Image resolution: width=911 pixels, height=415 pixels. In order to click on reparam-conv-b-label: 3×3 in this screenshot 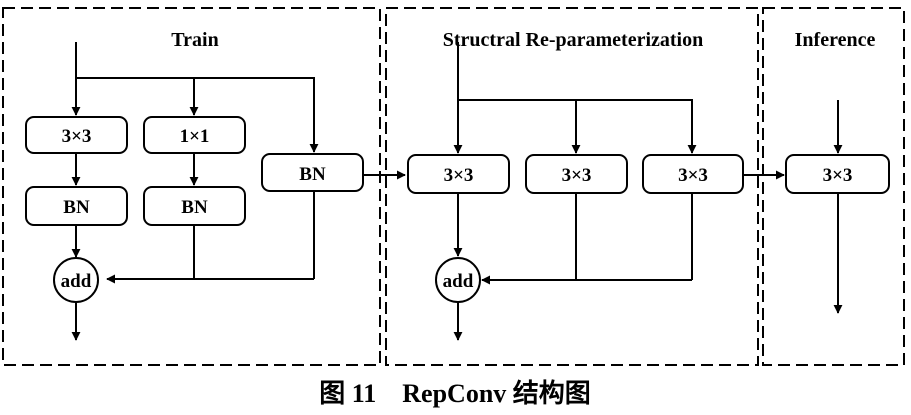, I will do `click(577, 175)`.